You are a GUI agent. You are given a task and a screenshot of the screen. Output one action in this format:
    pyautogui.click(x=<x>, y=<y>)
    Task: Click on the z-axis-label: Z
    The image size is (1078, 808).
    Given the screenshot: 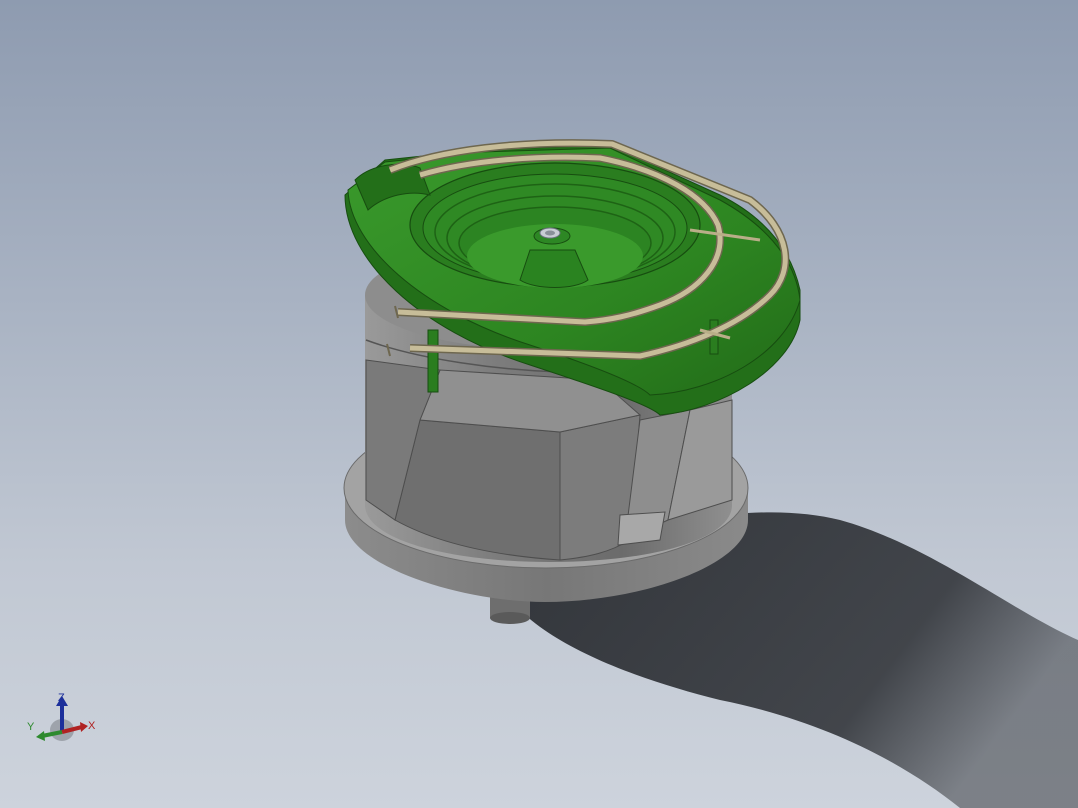 What is the action you would take?
    pyautogui.click(x=61, y=698)
    